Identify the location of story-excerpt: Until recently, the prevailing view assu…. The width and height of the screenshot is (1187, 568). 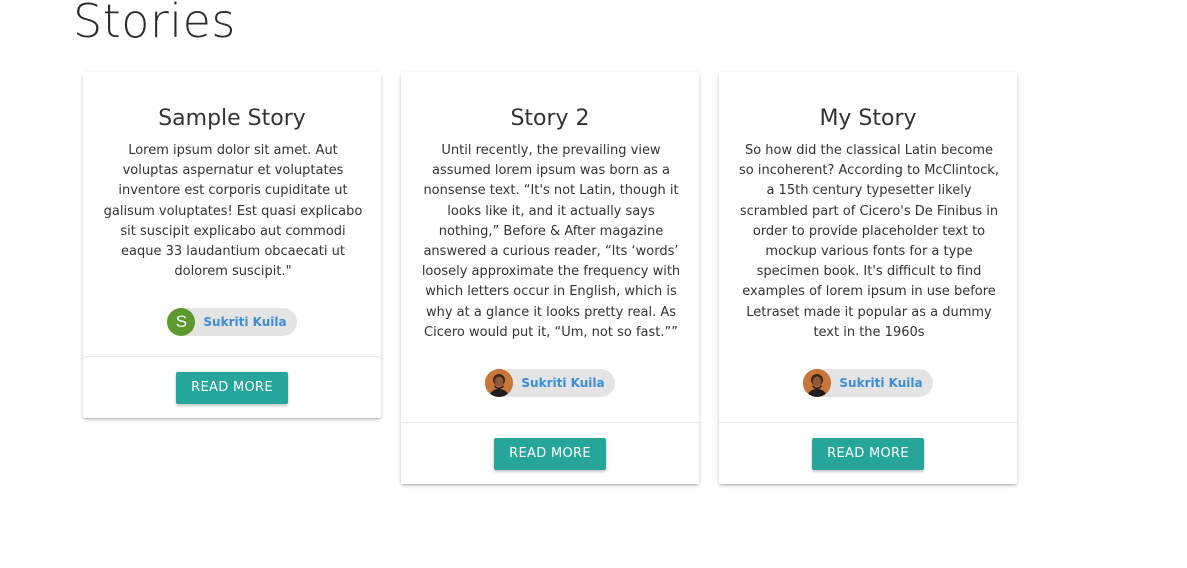
(551, 241).